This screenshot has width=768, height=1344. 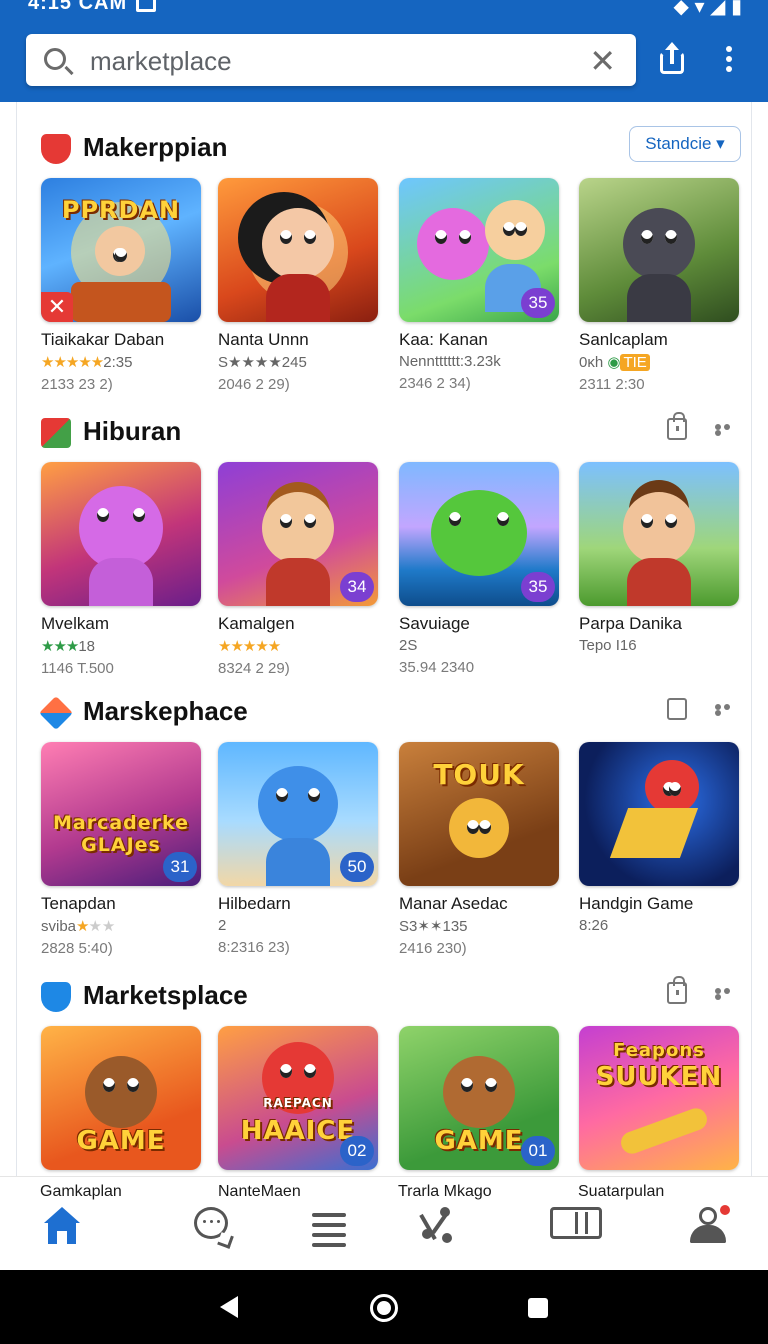 What do you see at coordinates (443, 339) in the screenshot?
I see `tile-name: Kaa: Kanan` at bounding box center [443, 339].